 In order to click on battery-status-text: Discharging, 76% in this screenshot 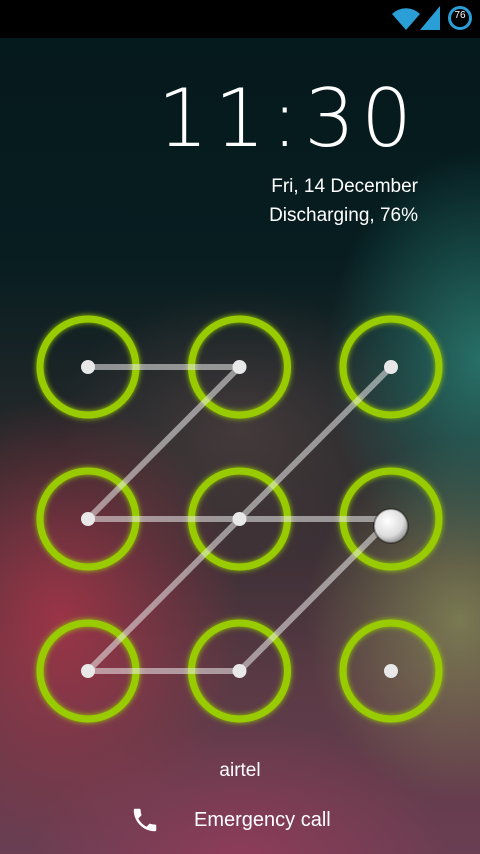, I will do `click(343, 215)`.